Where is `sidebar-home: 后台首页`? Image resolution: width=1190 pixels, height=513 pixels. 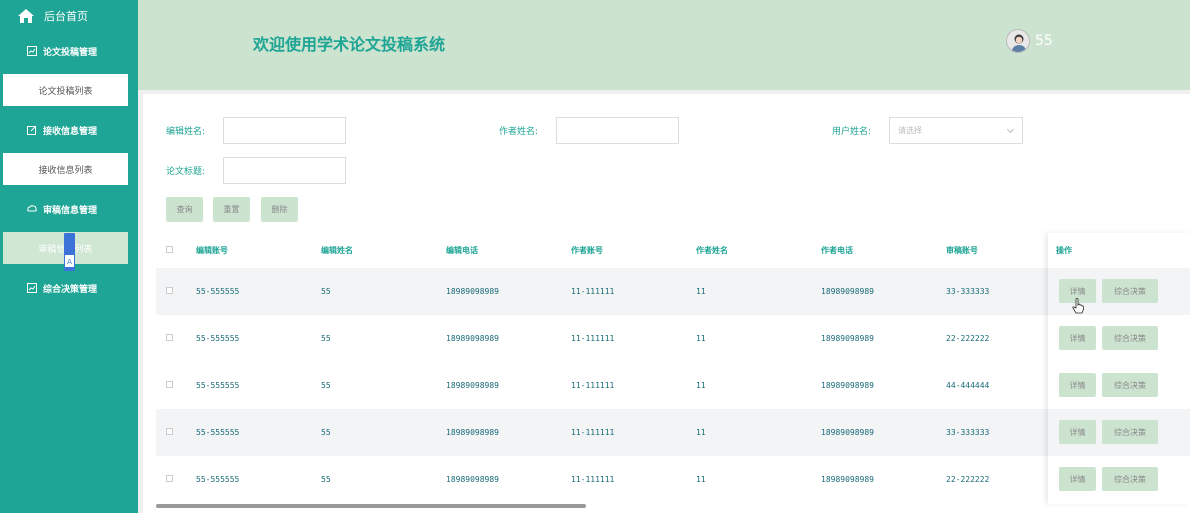 sidebar-home: 后台首页 is located at coordinates (69, 15).